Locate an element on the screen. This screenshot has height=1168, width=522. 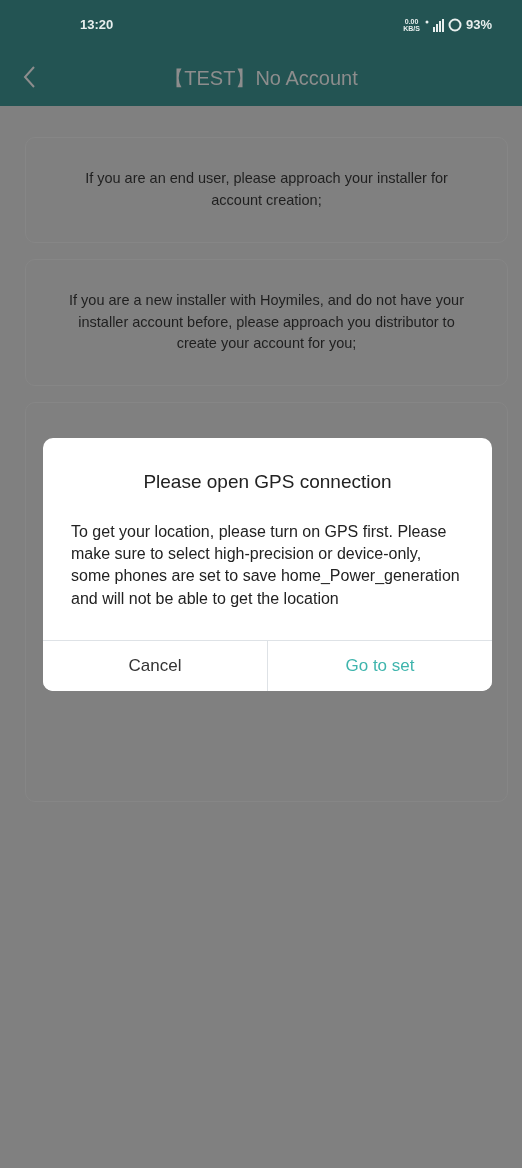
battery-level: 93% is located at coordinates (478, 25).